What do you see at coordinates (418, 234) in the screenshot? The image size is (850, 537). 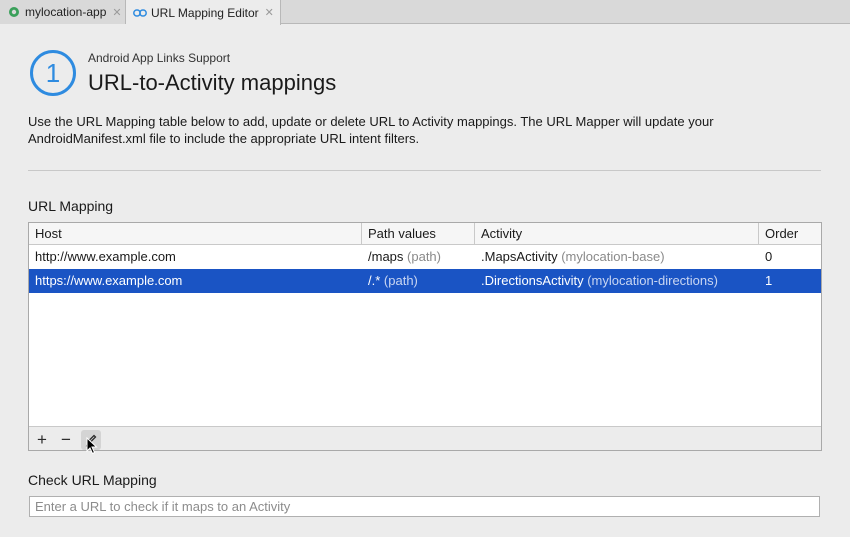 I see `column-header-path-values: Path values` at bounding box center [418, 234].